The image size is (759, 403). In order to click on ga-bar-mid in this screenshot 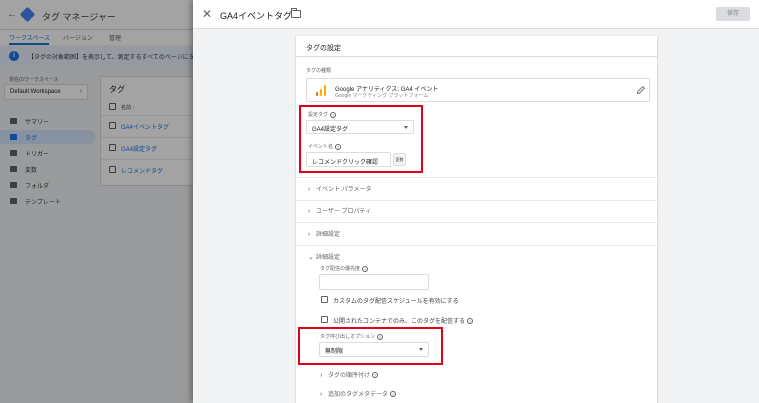, I will do `click(321, 92)`.